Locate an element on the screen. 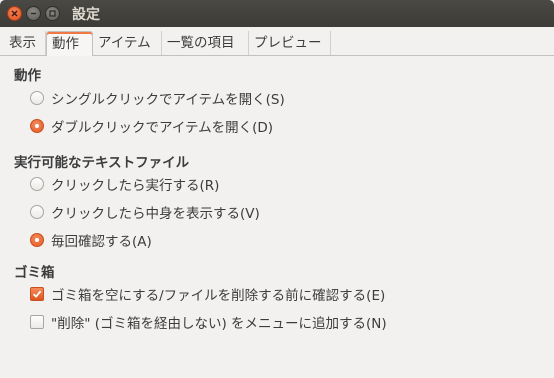  ask-each-time-option: 毎回確認する(A) is located at coordinates (91, 241).